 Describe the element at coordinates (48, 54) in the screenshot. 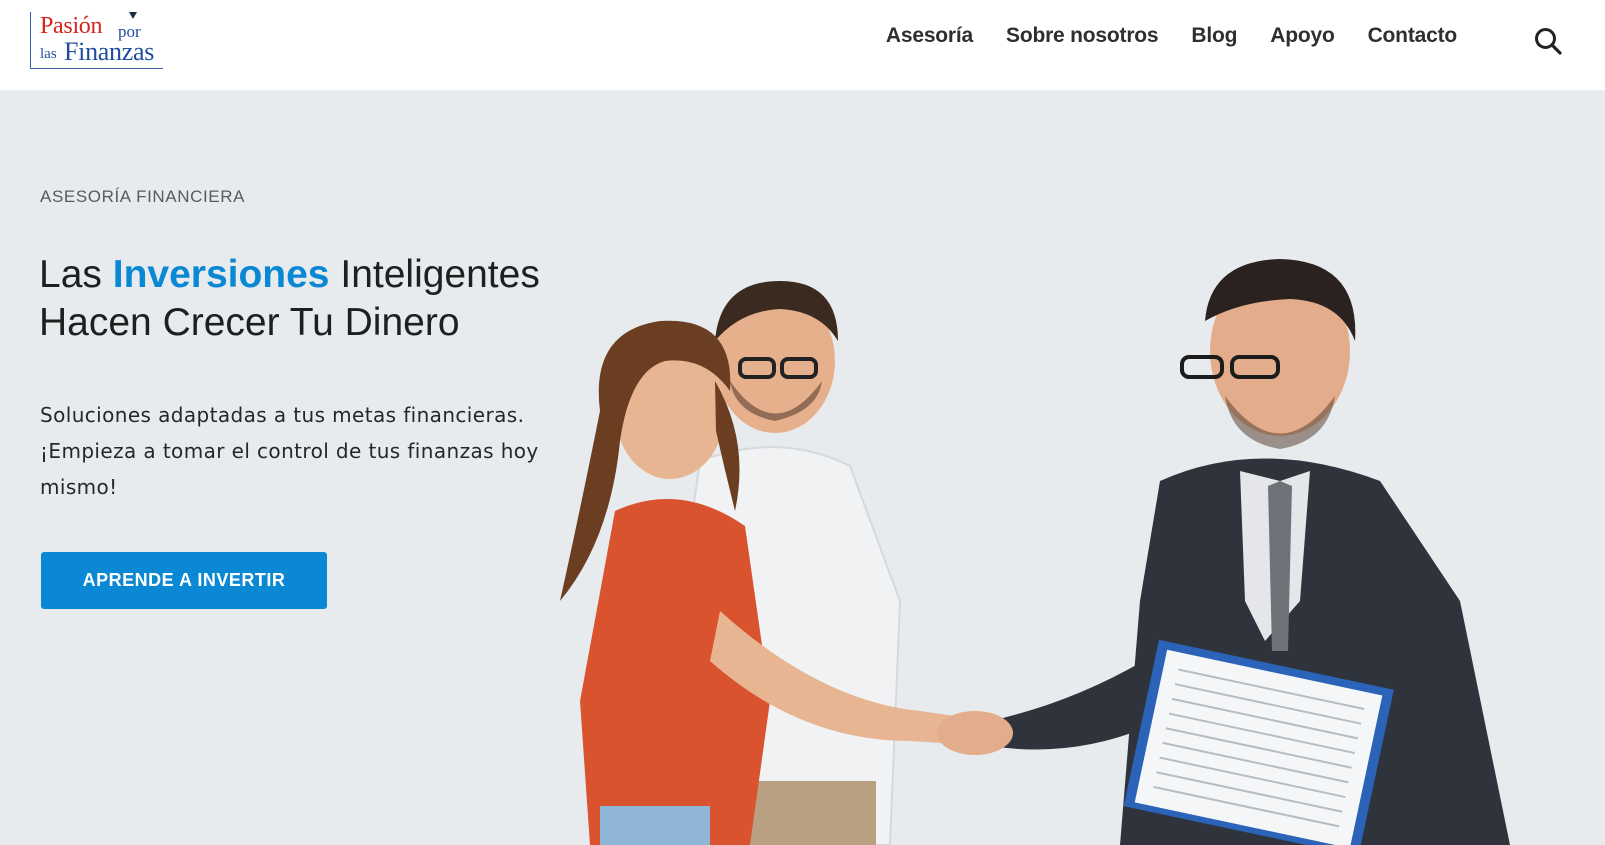

I see `logo-text-las: las` at that location.